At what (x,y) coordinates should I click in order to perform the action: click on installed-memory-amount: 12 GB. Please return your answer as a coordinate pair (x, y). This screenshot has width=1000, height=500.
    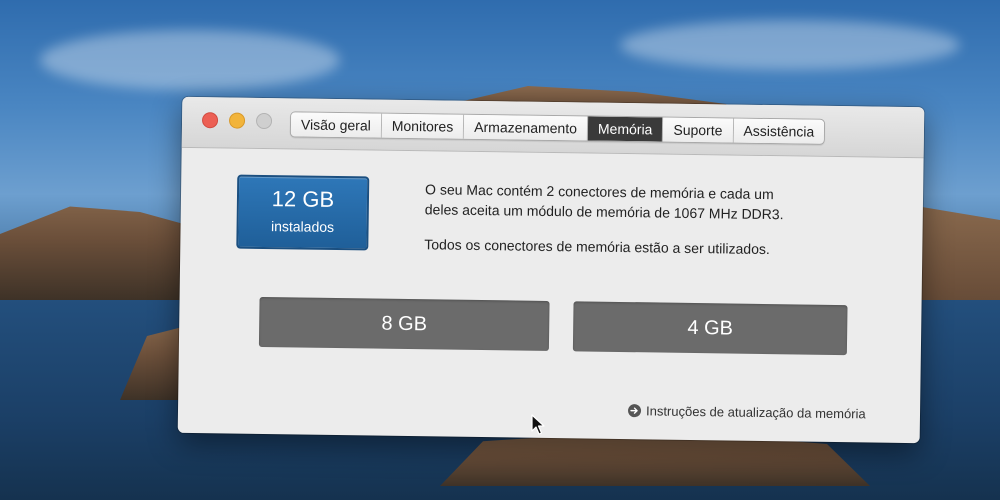
    Looking at the image, I should click on (303, 199).